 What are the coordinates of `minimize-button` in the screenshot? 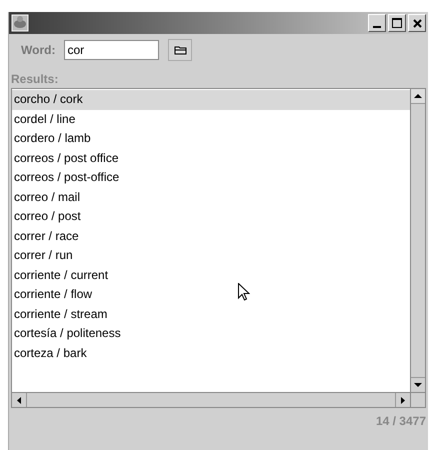 It's located at (377, 23).